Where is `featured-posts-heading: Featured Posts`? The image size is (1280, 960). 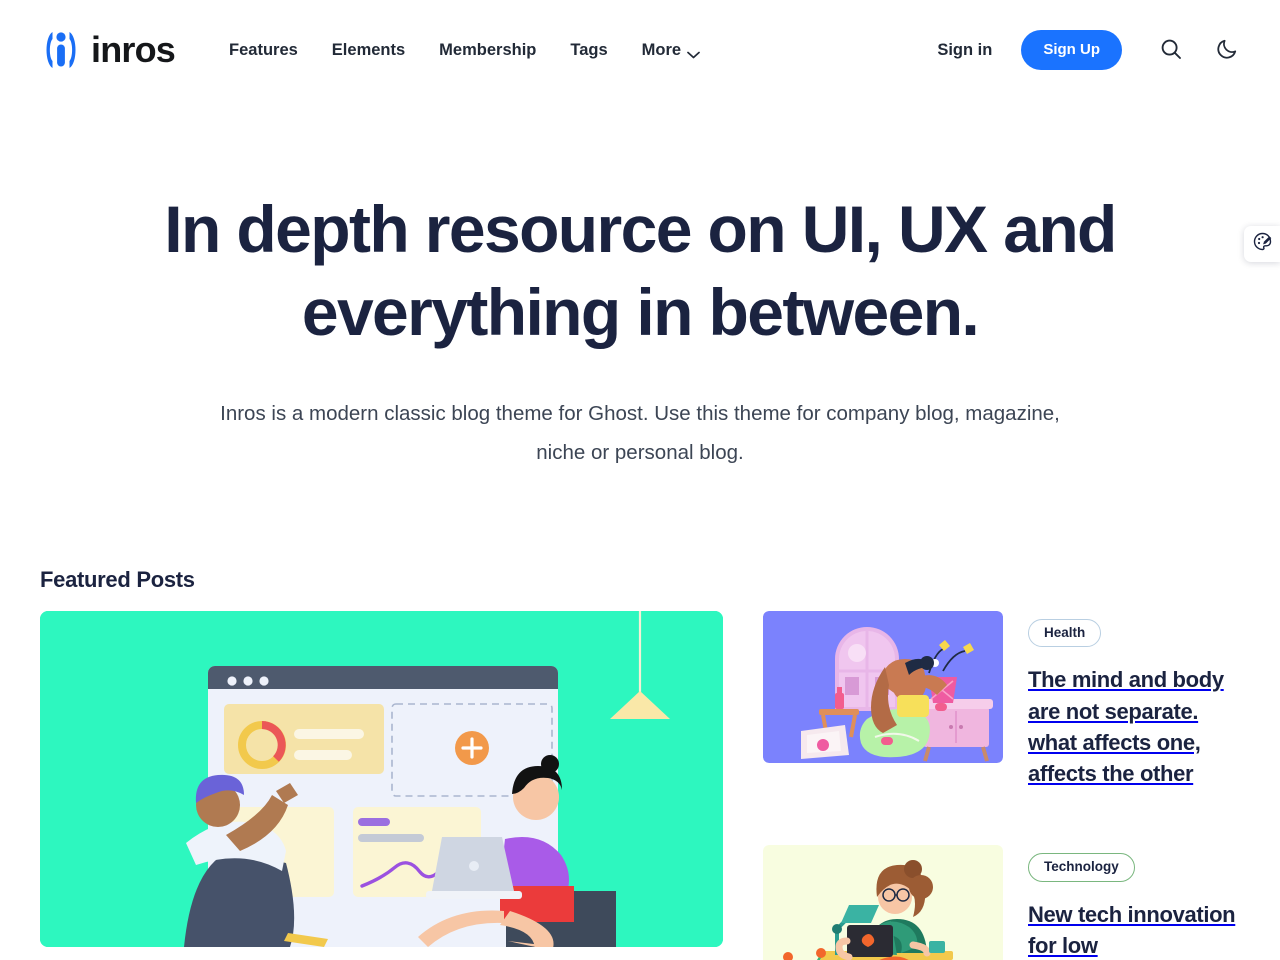 featured-posts-heading: Featured Posts is located at coordinates (117, 579).